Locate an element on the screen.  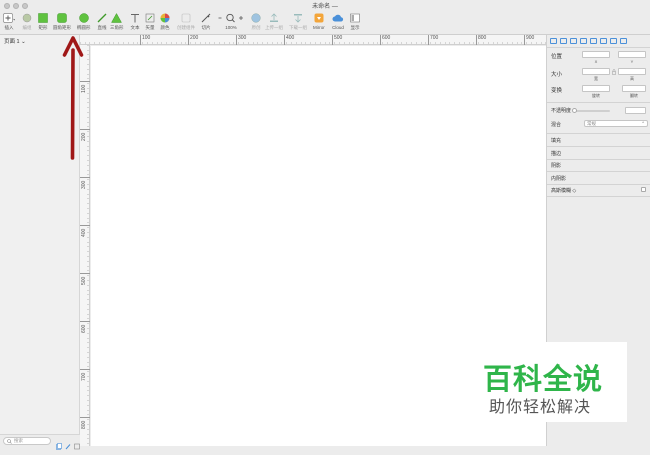
flip-buttons is located at coordinates (634, 88).